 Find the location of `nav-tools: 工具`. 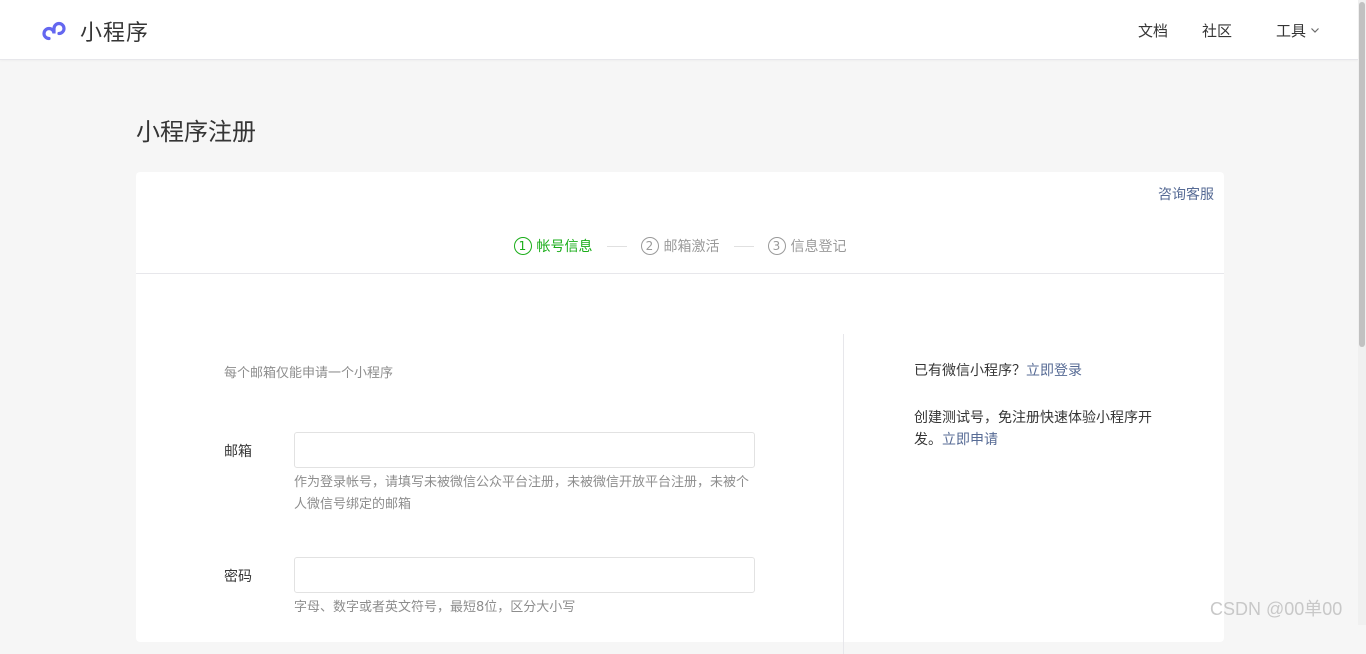

nav-tools: 工具 is located at coordinates (1298, 30).